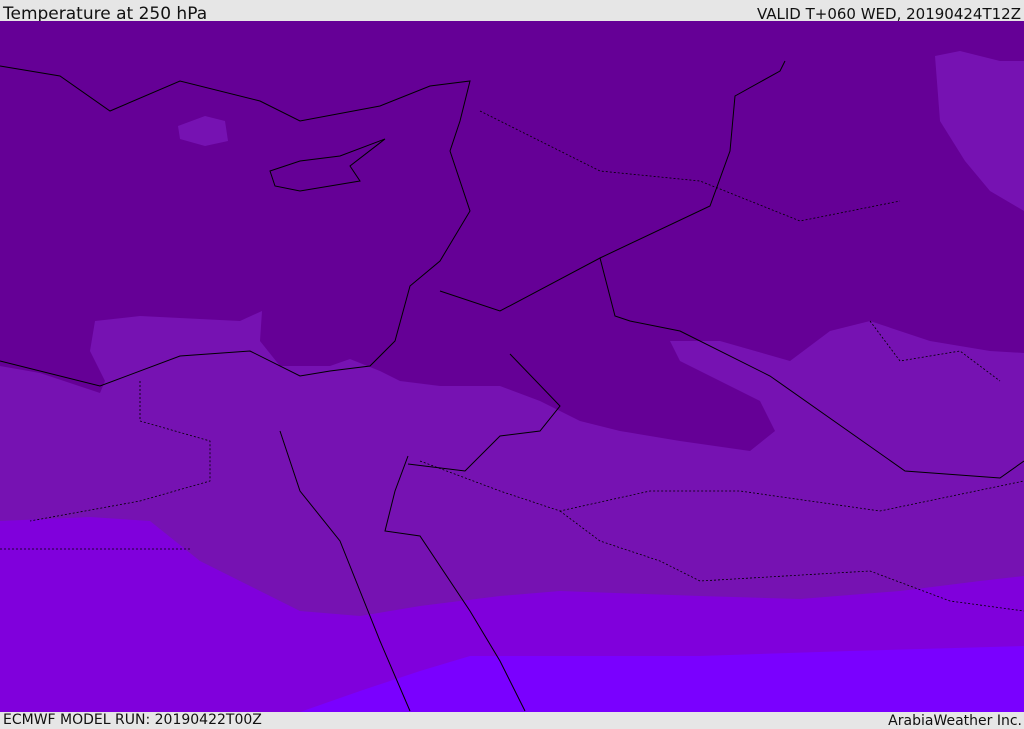 This screenshot has height=729, width=1024. I want to click on model-run: ECMWF MODEL RUN: 20190422T00Z, so click(132, 720).